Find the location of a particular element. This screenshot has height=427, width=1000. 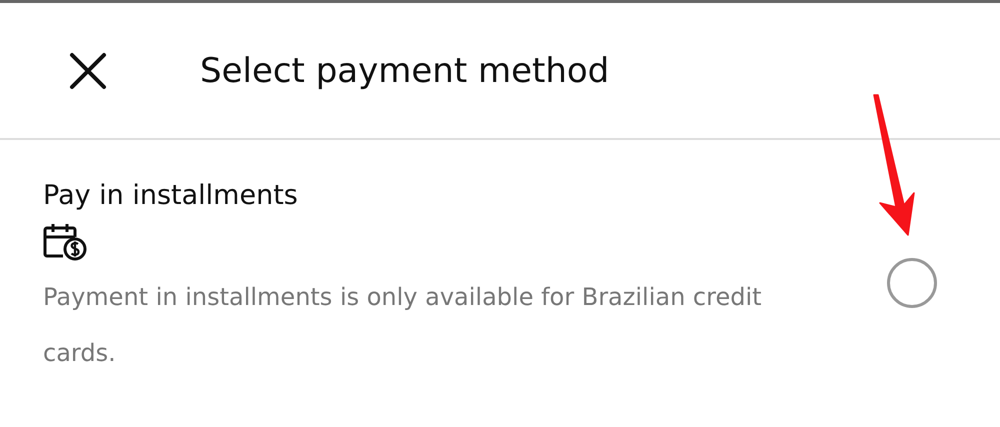

page-title: Select payment method is located at coordinates (405, 70).